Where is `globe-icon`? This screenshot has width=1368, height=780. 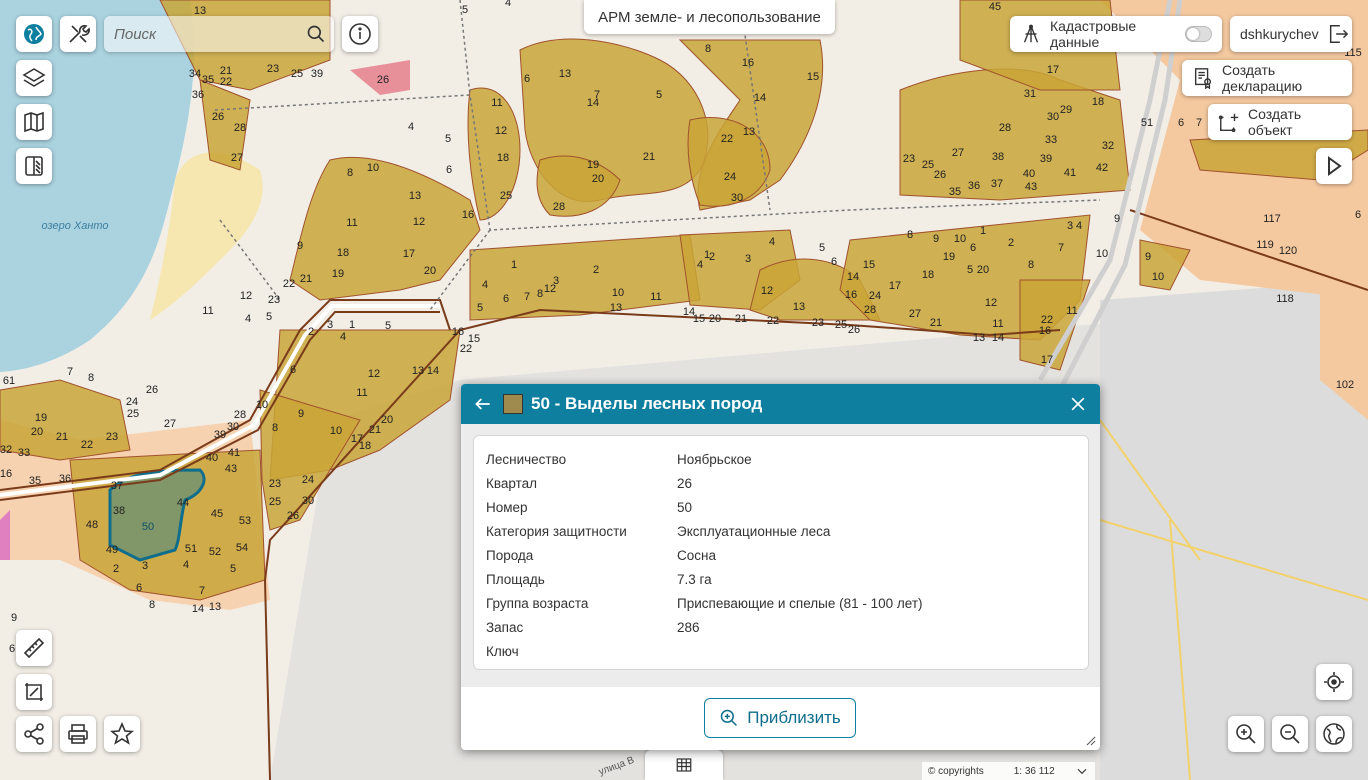 globe-icon is located at coordinates (34, 34).